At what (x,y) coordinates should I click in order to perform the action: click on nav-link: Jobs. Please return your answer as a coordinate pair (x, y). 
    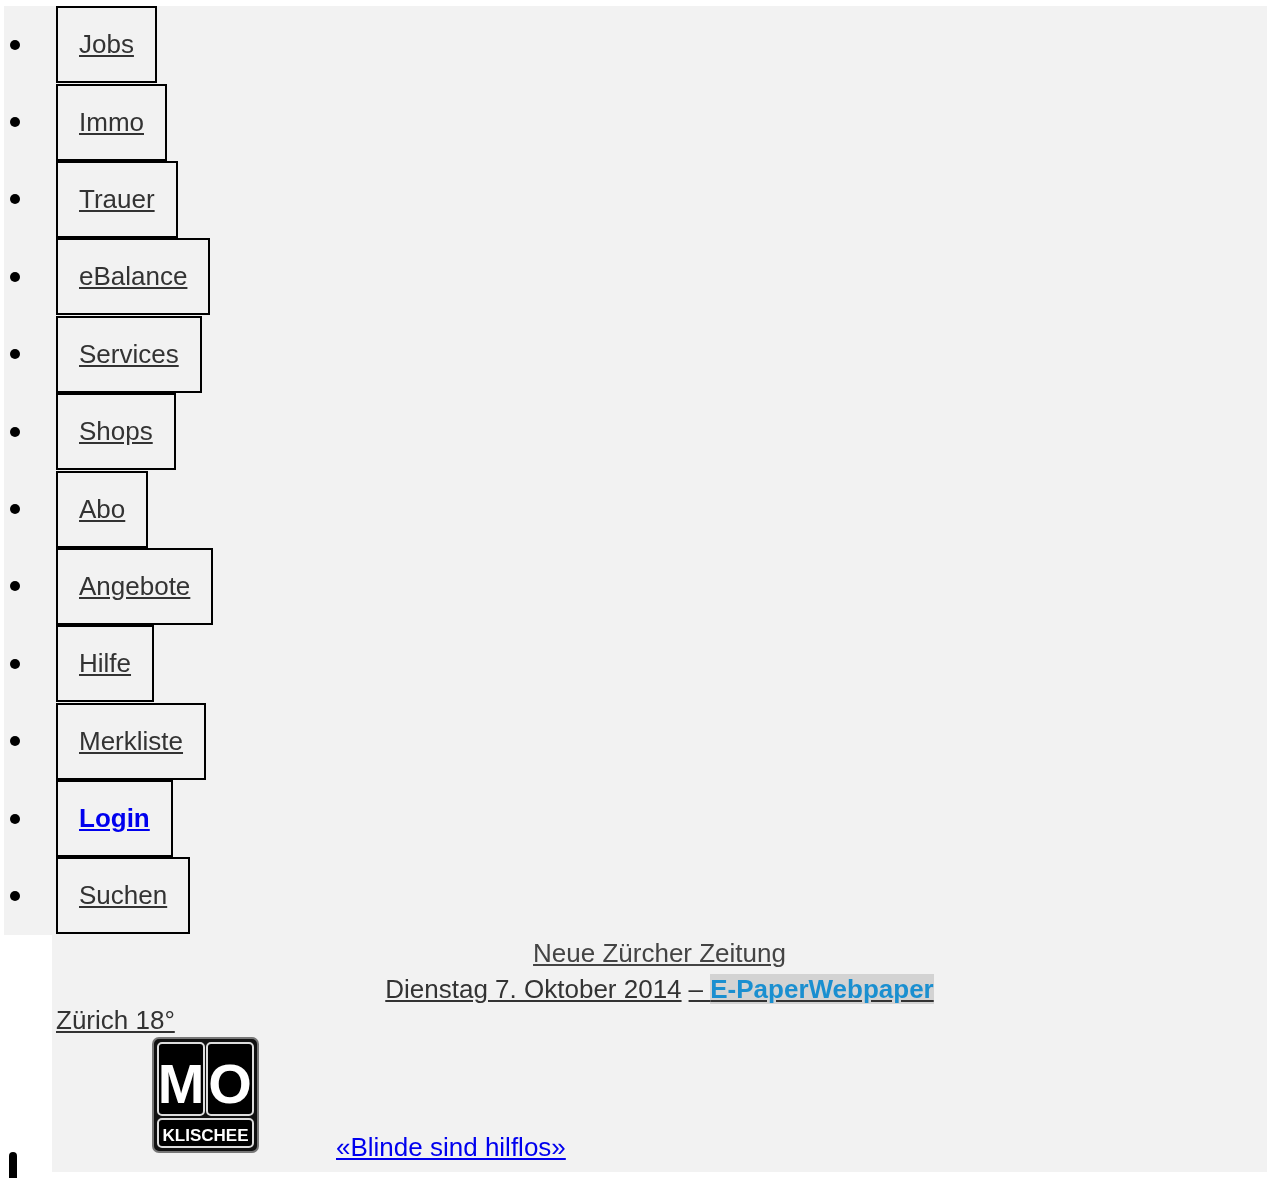
    Looking at the image, I should click on (106, 45).